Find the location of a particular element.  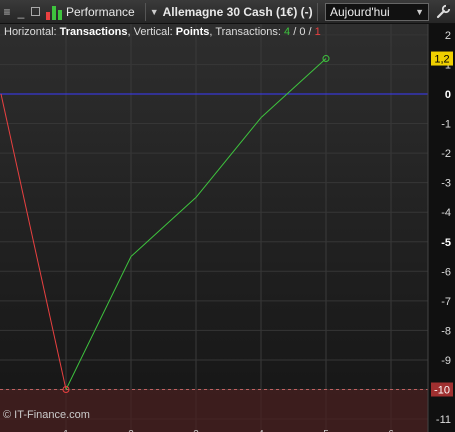

dropdown-arrow-icon: ▼ is located at coordinates (154, 11).